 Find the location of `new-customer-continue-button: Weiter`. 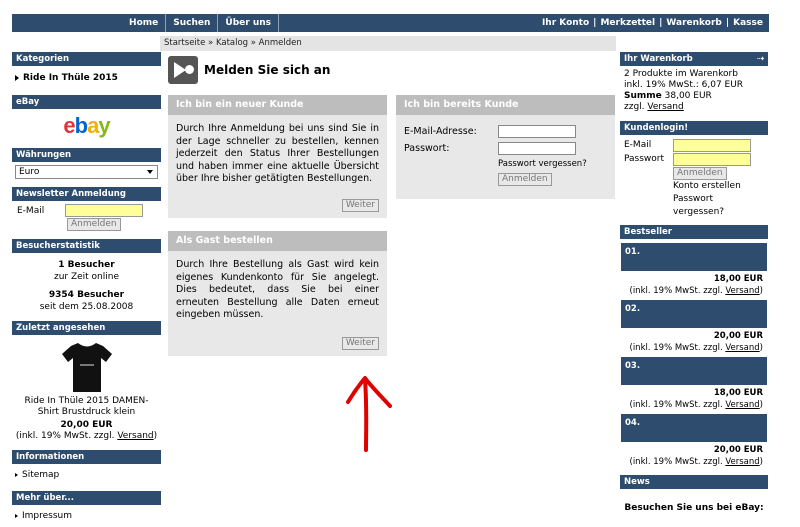

new-customer-continue-button: Weiter is located at coordinates (360, 205).